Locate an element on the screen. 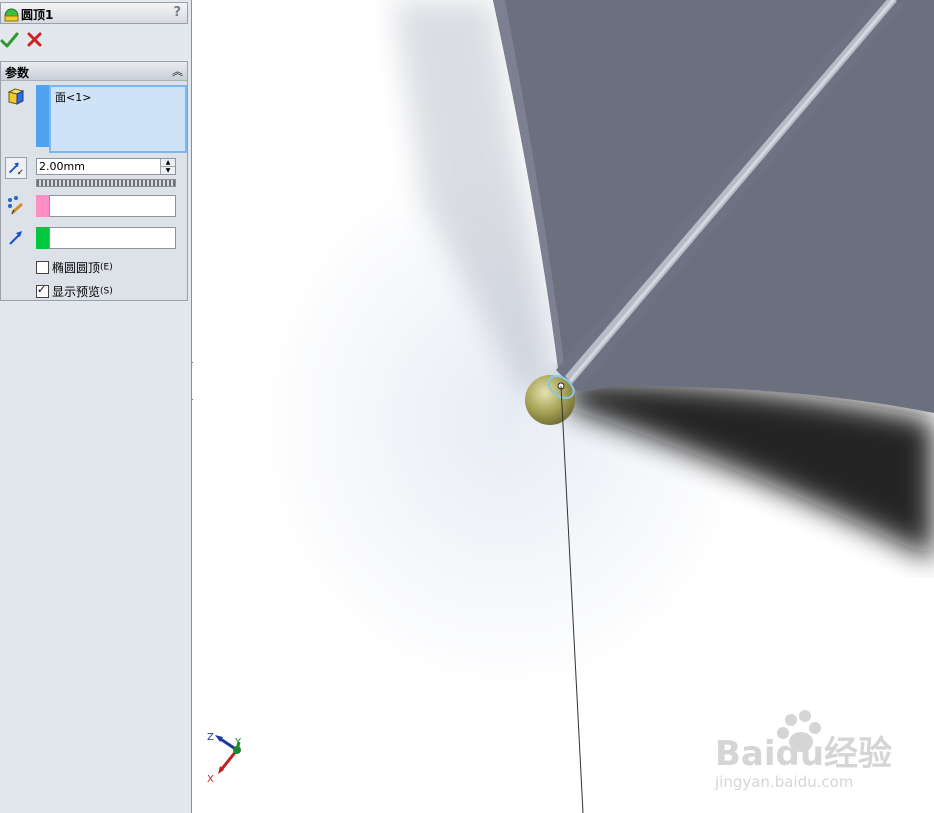 Image resolution: width=934 pixels, height=813 pixels. show-preview-checkbox: ✓ is located at coordinates (42, 290).